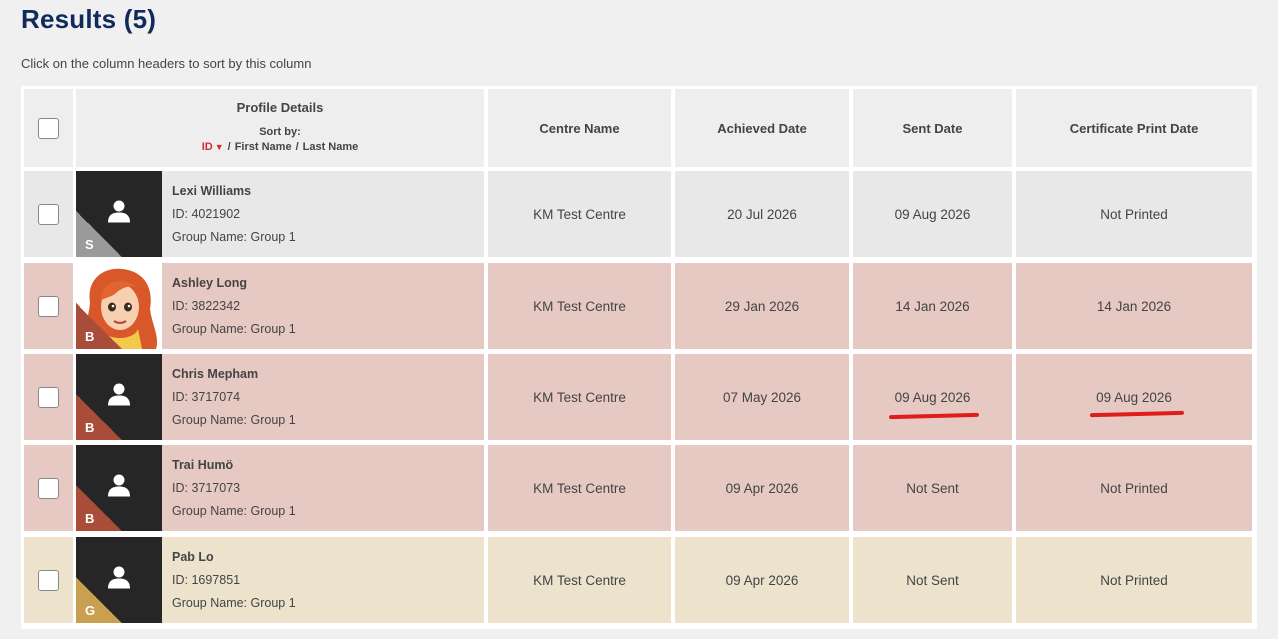 The width and height of the screenshot is (1278, 639). I want to click on select-all-checkbox, so click(48, 128).